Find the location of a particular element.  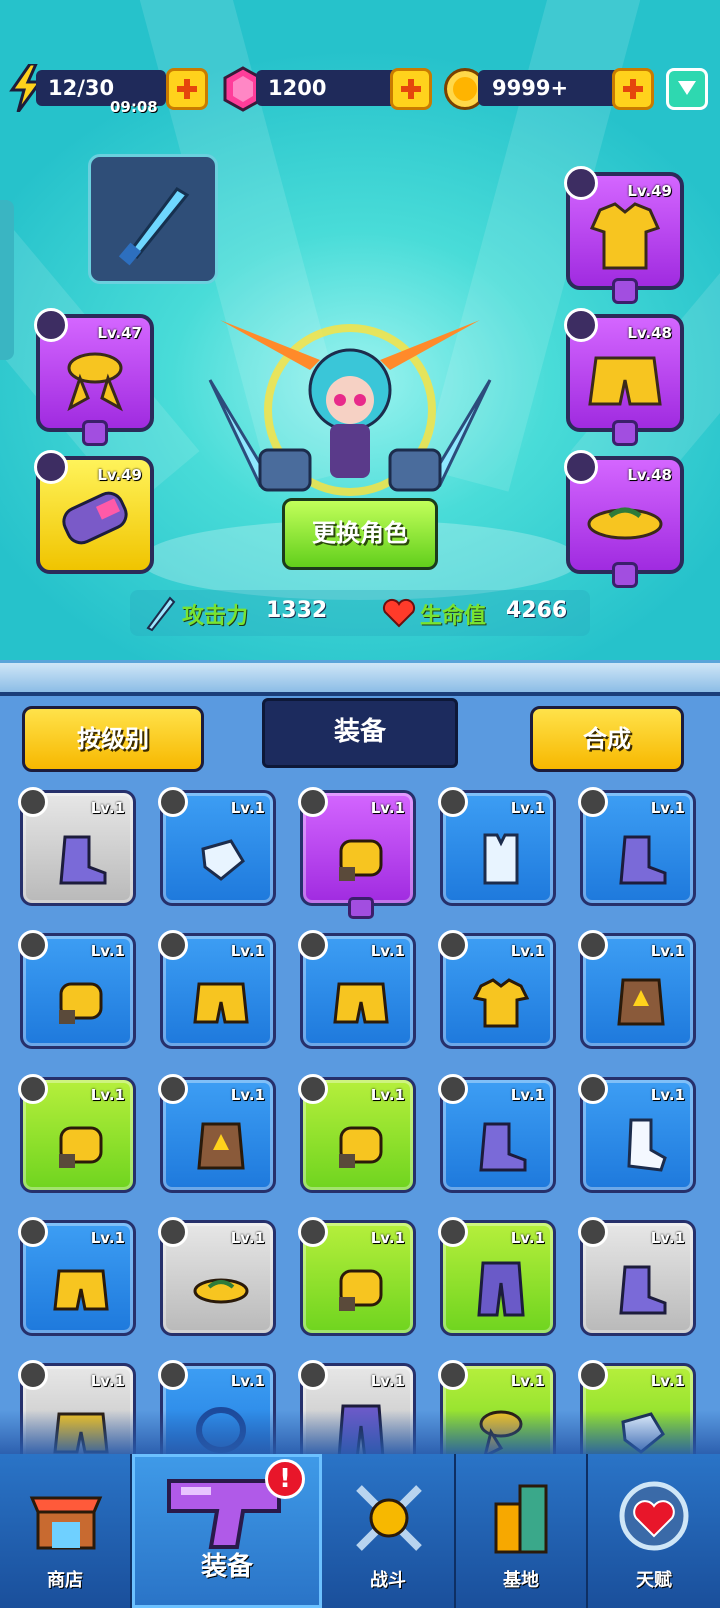

sock-icon is located at coordinates (641, 1144).